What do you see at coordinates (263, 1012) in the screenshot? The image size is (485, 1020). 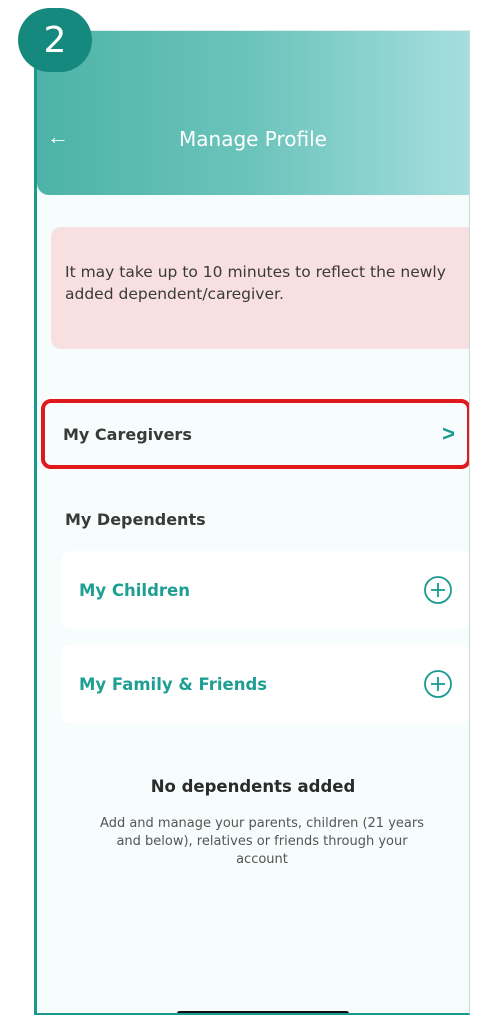 I see `home-indicator` at bounding box center [263, 1012].